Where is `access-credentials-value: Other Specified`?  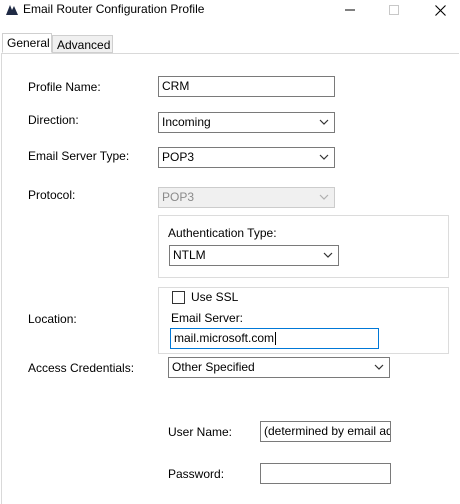
access-credentials-value: Other Specified is located at coordinates (213, 367).